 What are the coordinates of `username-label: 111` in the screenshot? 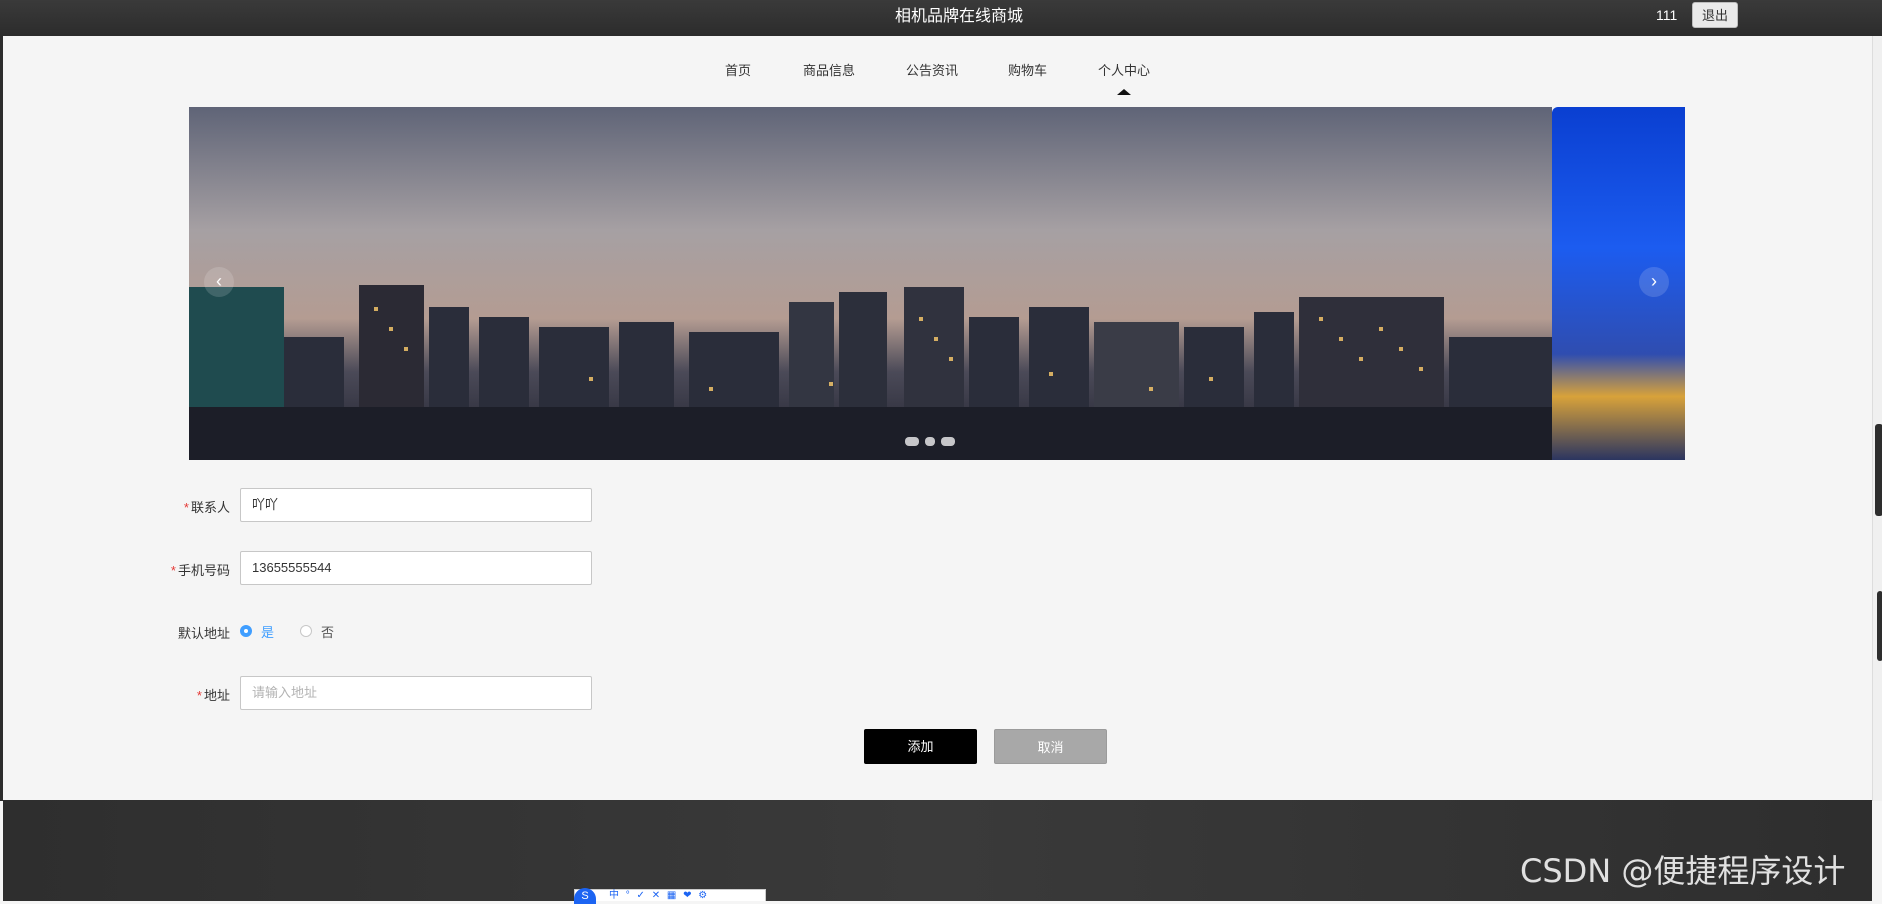 It's located at (1667, 15).